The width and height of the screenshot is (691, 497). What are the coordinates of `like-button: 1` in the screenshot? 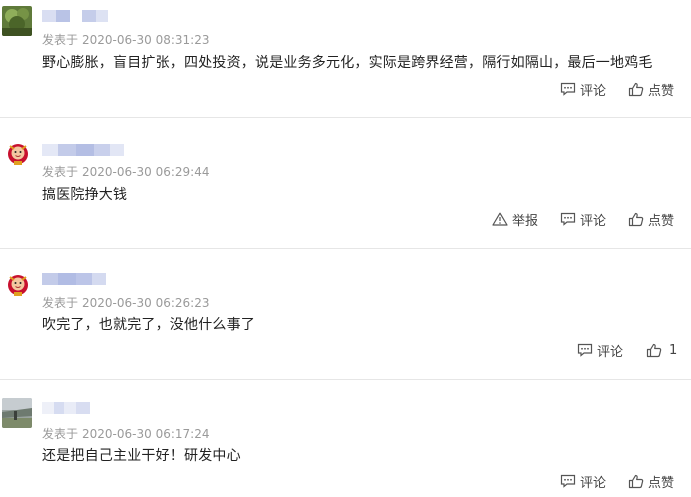 It's located at (661, 350).